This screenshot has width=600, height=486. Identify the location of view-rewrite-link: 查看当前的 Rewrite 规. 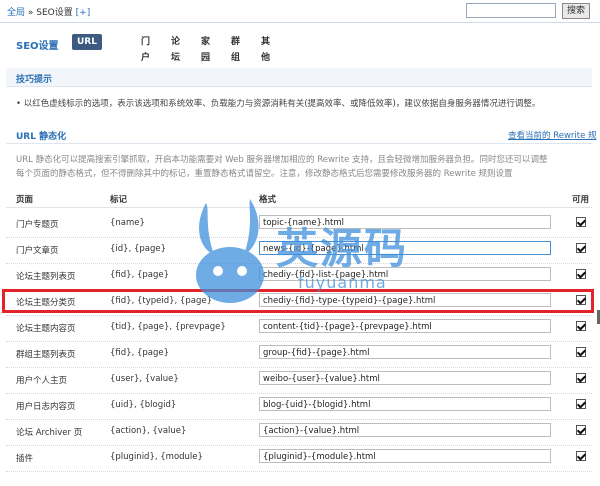
(552, 135).